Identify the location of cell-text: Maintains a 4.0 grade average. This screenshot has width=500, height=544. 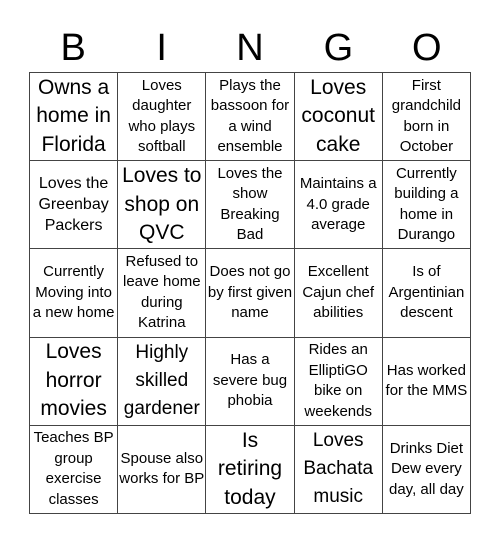
(338, 204).